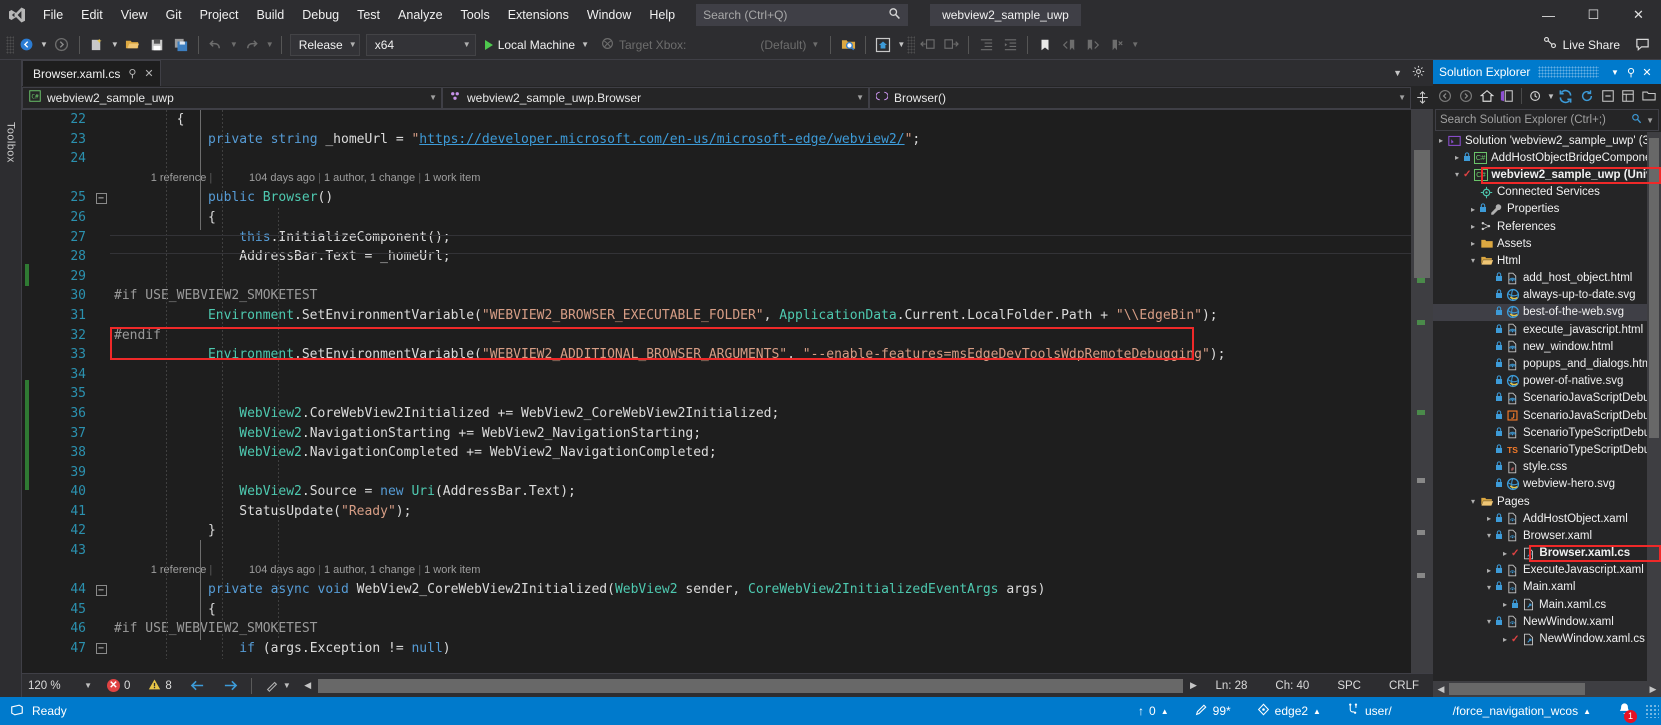 This screenshot has width=1661, height=725. Describe the element at coordinates (1466, 96) in the screenshot. I see `forward-icon` at that location.